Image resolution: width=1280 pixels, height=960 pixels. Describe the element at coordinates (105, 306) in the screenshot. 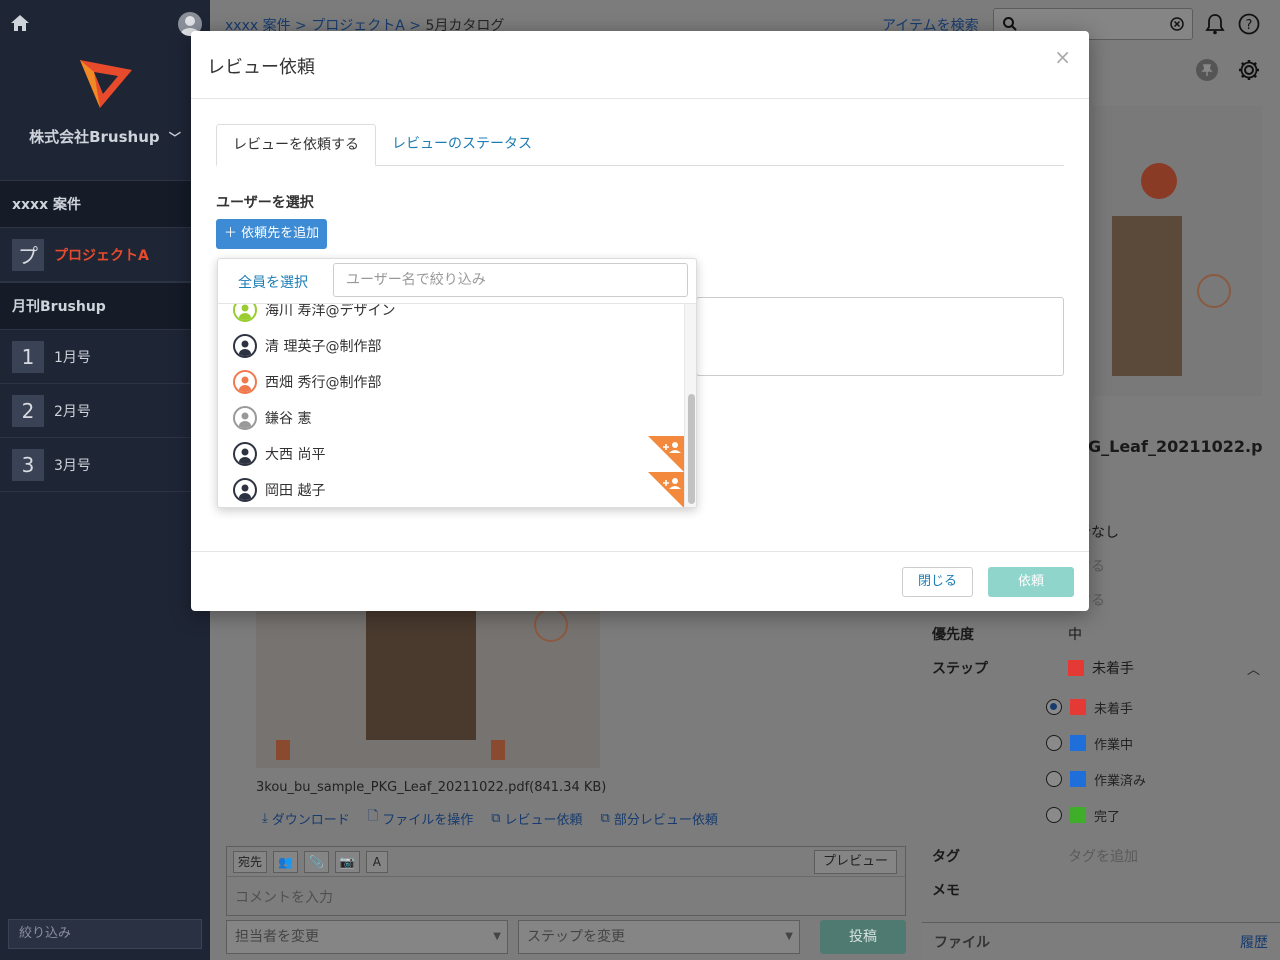

I see `sidebar-section-title: 月刊Brushup` at that location.